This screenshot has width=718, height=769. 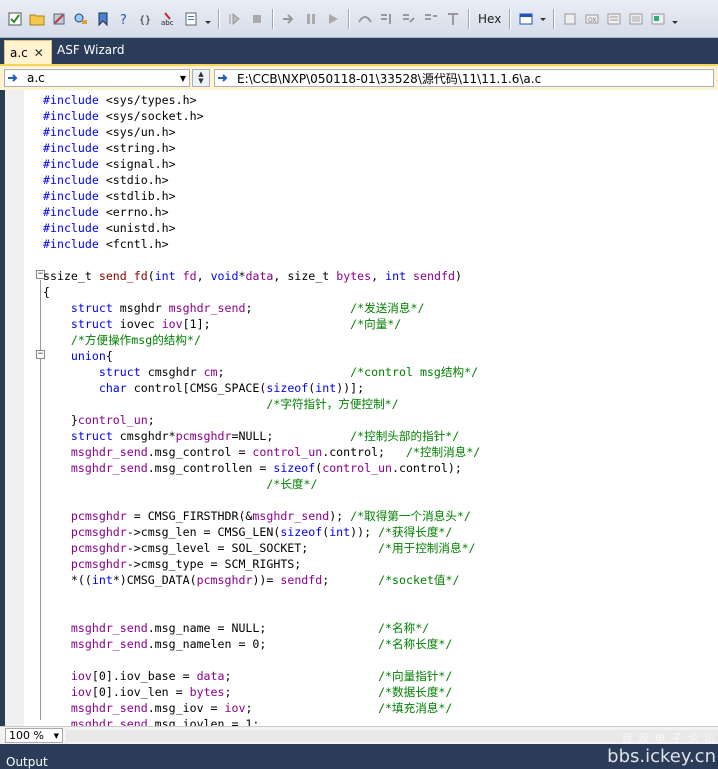 I want to click on close-icon: ✕, so click(x=39, y=53).